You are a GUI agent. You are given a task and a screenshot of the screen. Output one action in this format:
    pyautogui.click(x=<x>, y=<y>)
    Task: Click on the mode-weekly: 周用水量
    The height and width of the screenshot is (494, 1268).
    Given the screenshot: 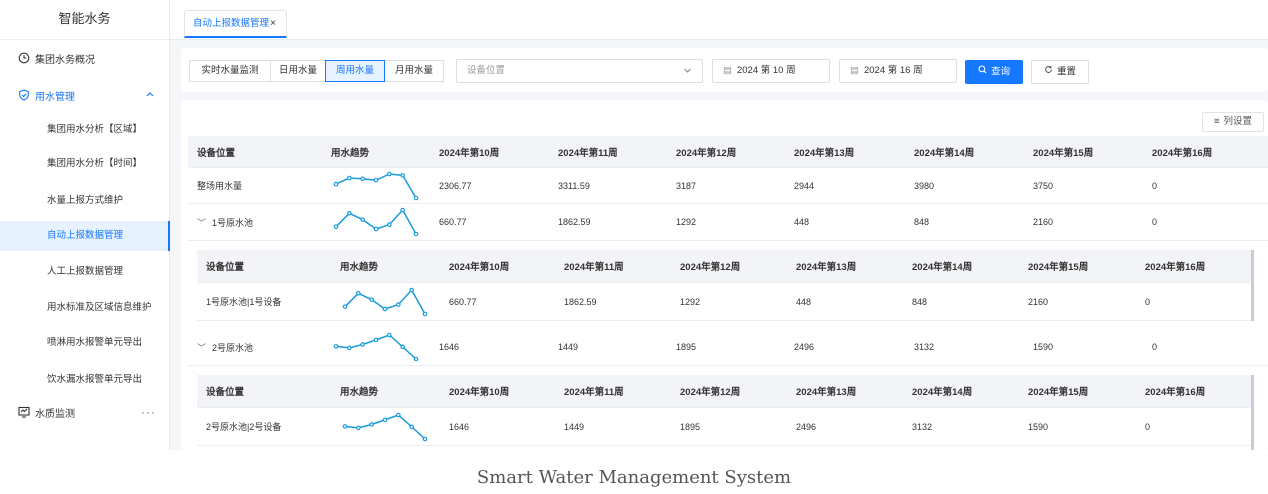 What is the action you would take?
    pyautogui.click(x=355, y=71)
    